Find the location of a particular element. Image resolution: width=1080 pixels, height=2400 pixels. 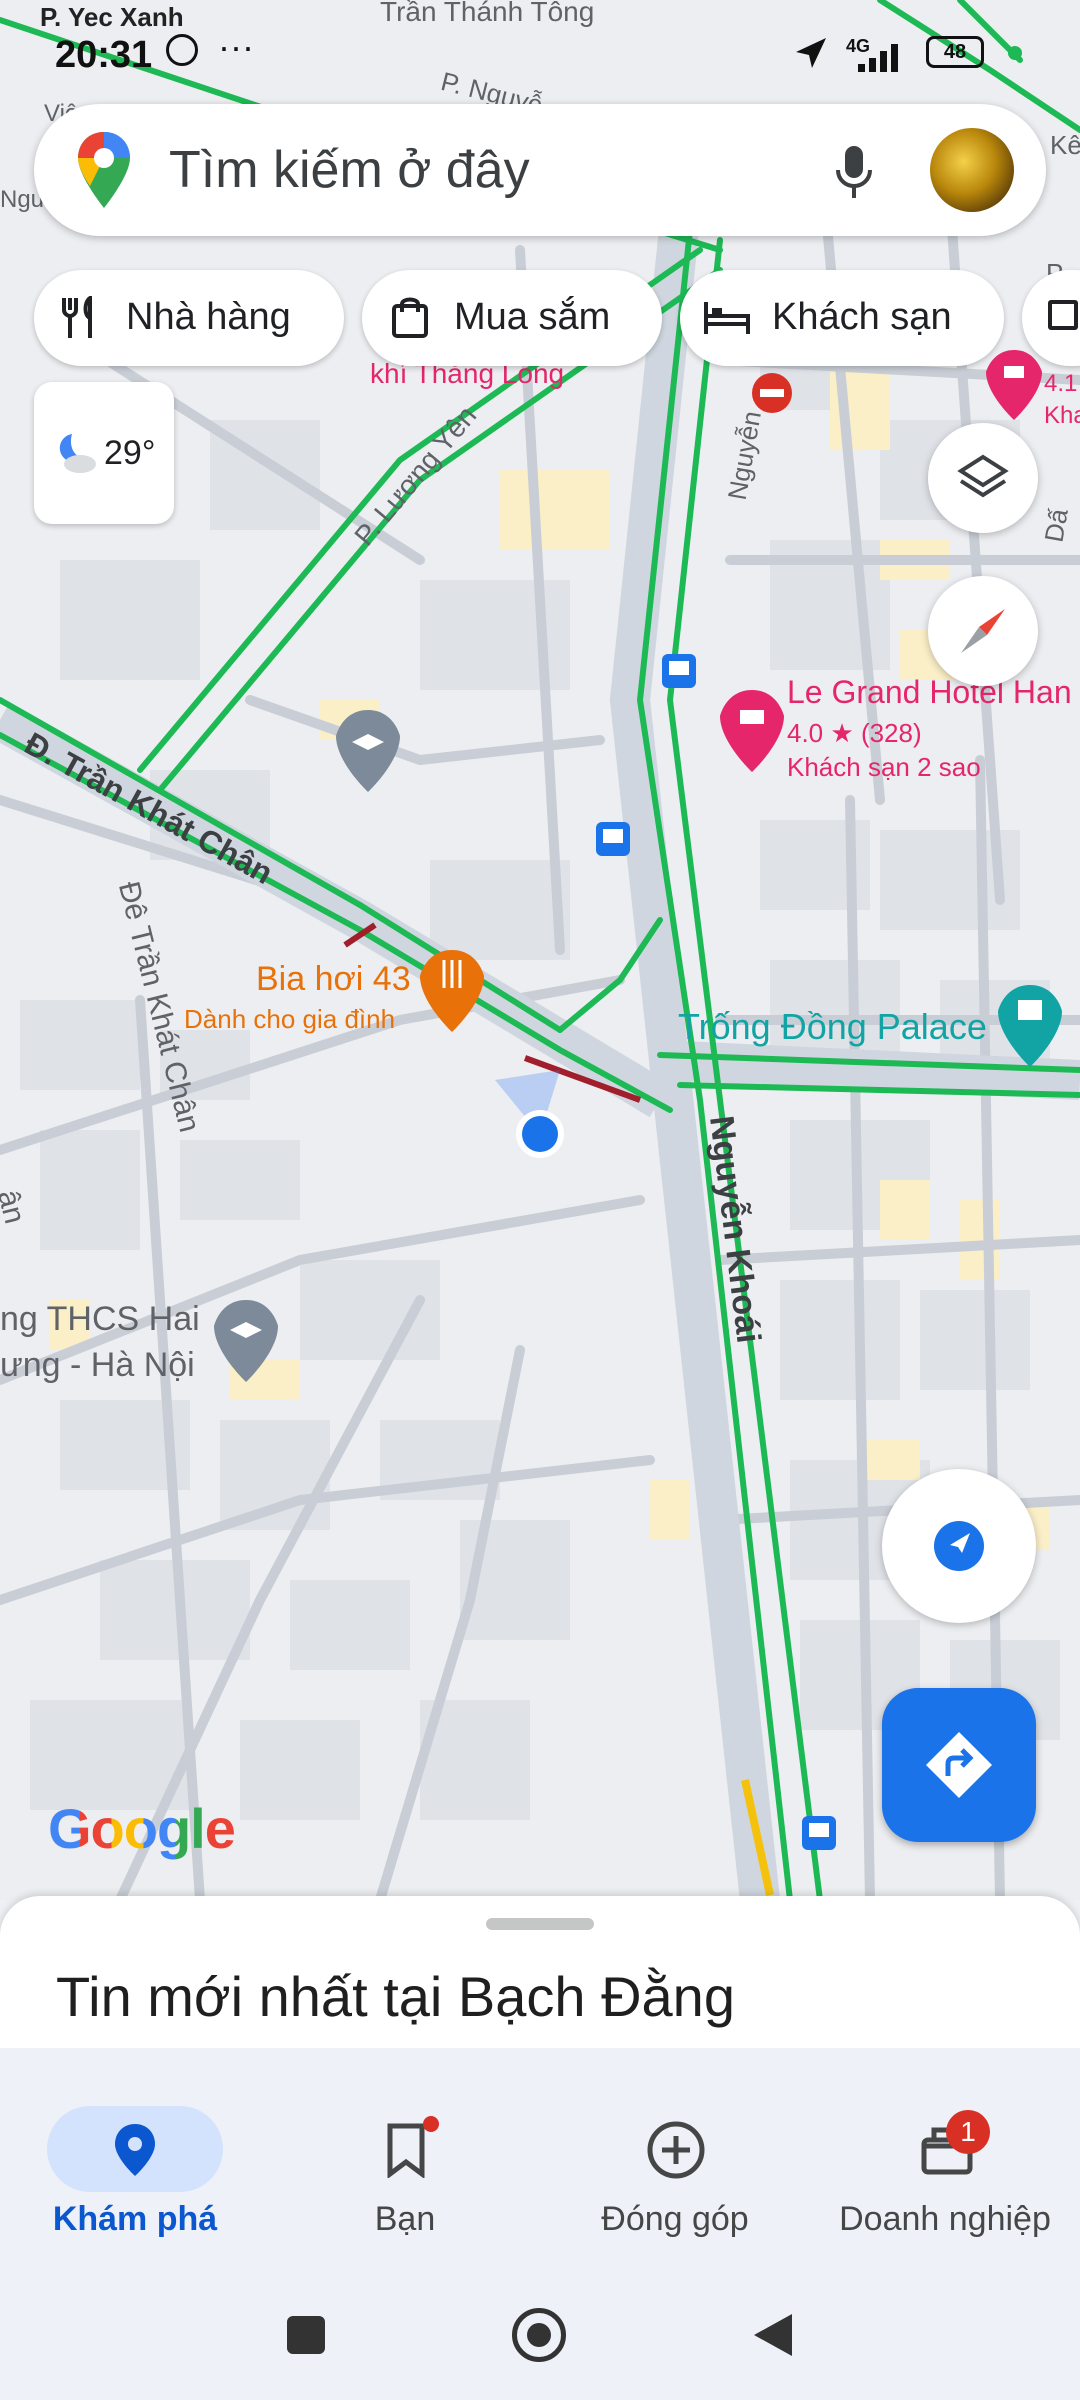

directions-button is located at coordinates (959, 1765).